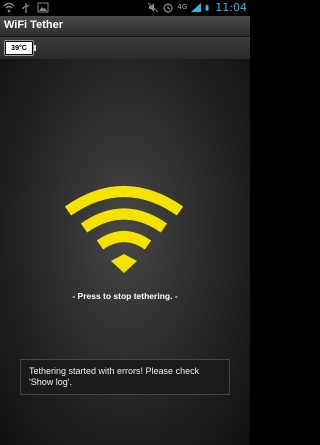 The width and height of the screenshot is (320, 445). What do you see at coordinates (231, 7) in the screenshot?
I see `clock: 11:04` at bounding box center [231, 7].